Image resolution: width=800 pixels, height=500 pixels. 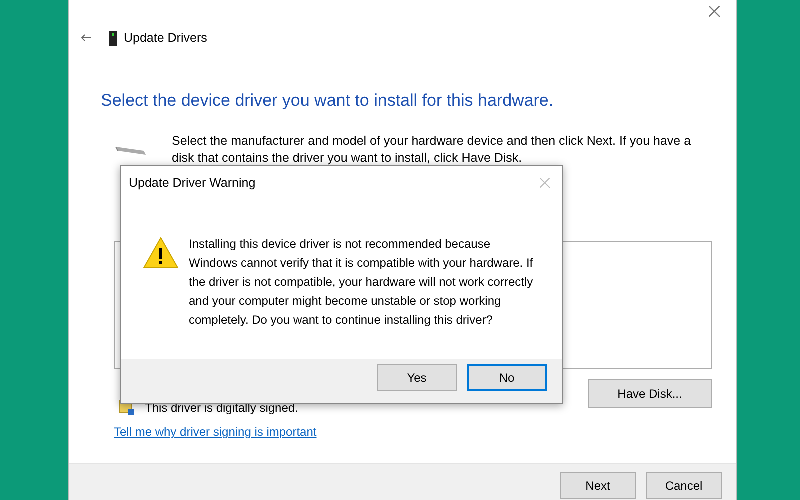 What do you see at coordinates (328, 101) in the screenshot?
I see `page-heading: Select the device driver you want to install for this hardware.` at bounding box center [328, 101].